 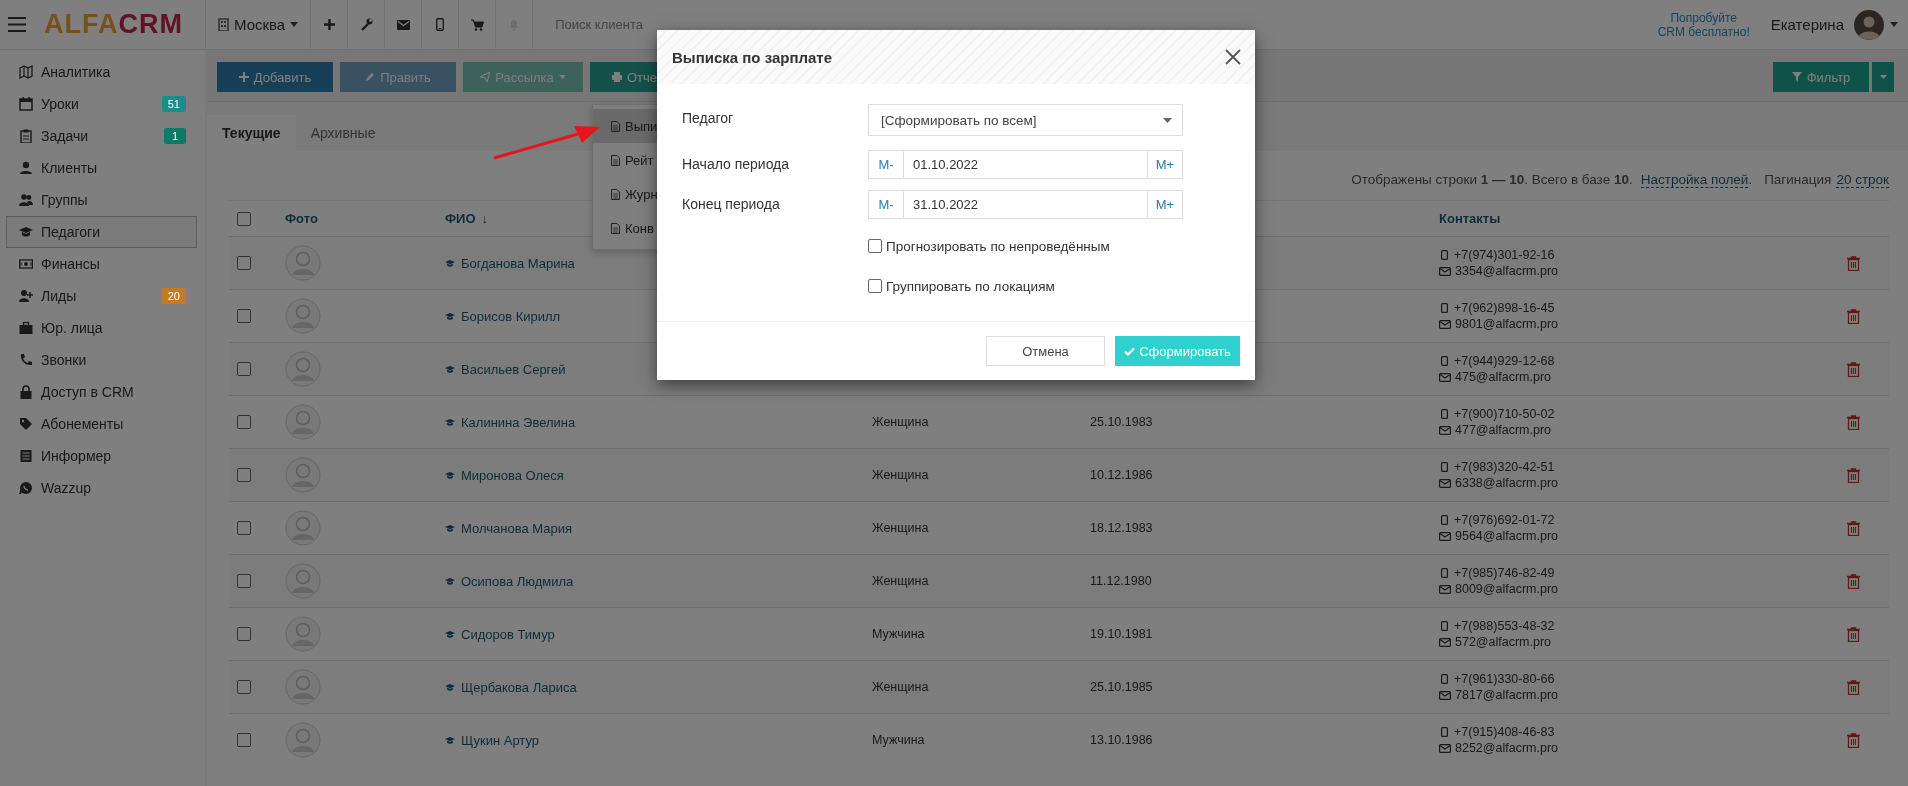 What do you see at coordinates (101, 168) in the screenshot?
I see `sidebar-item: Клиенты` at bounding box center [101, 168].